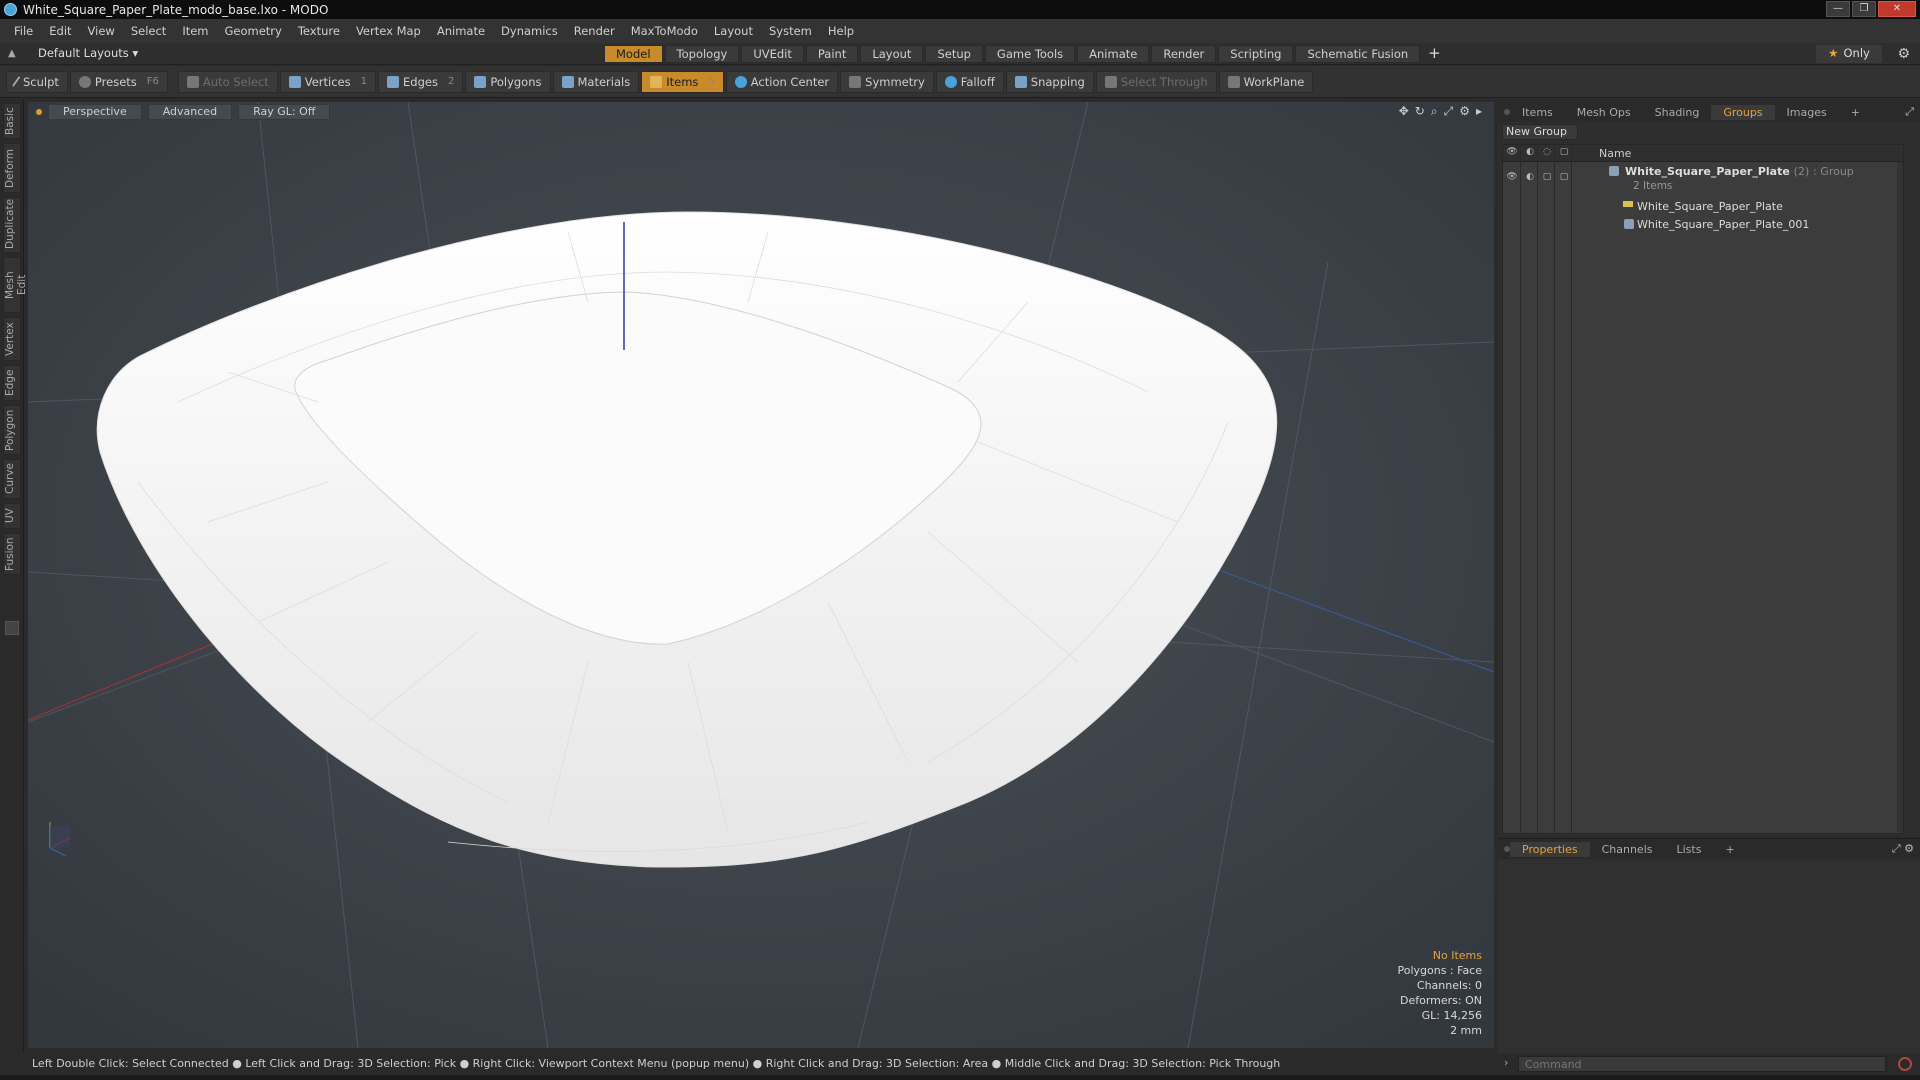 The image size is (1920, 1080). Describe the element at coordinates (790, 31) in the screenshot. I see `menu-system: System` at that location.